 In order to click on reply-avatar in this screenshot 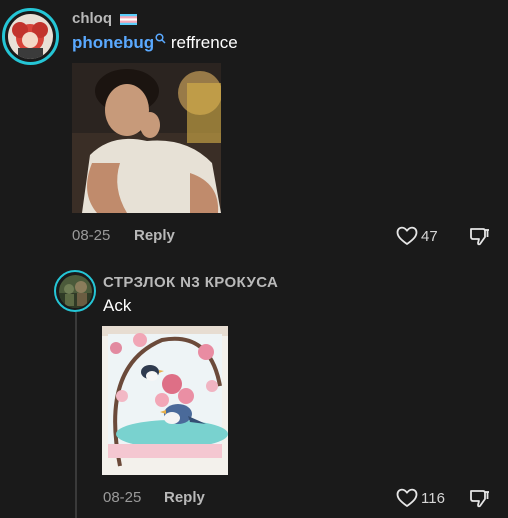, I will do `click(75, 291)`.